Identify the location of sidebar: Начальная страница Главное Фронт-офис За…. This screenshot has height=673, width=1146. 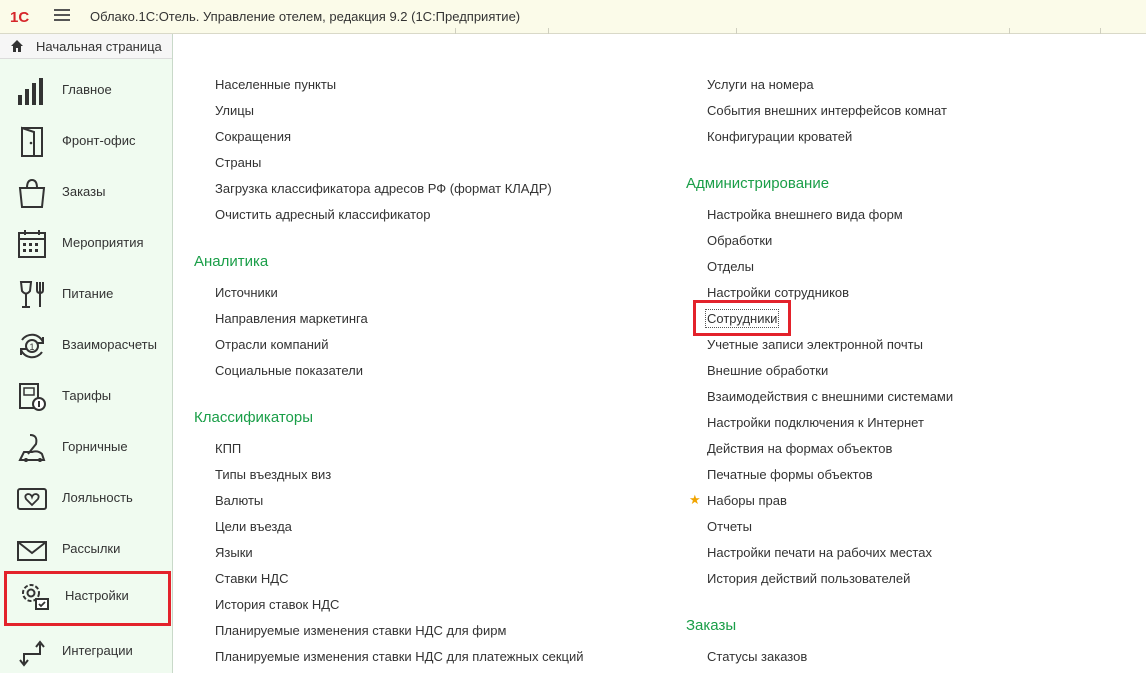
(86, 353).